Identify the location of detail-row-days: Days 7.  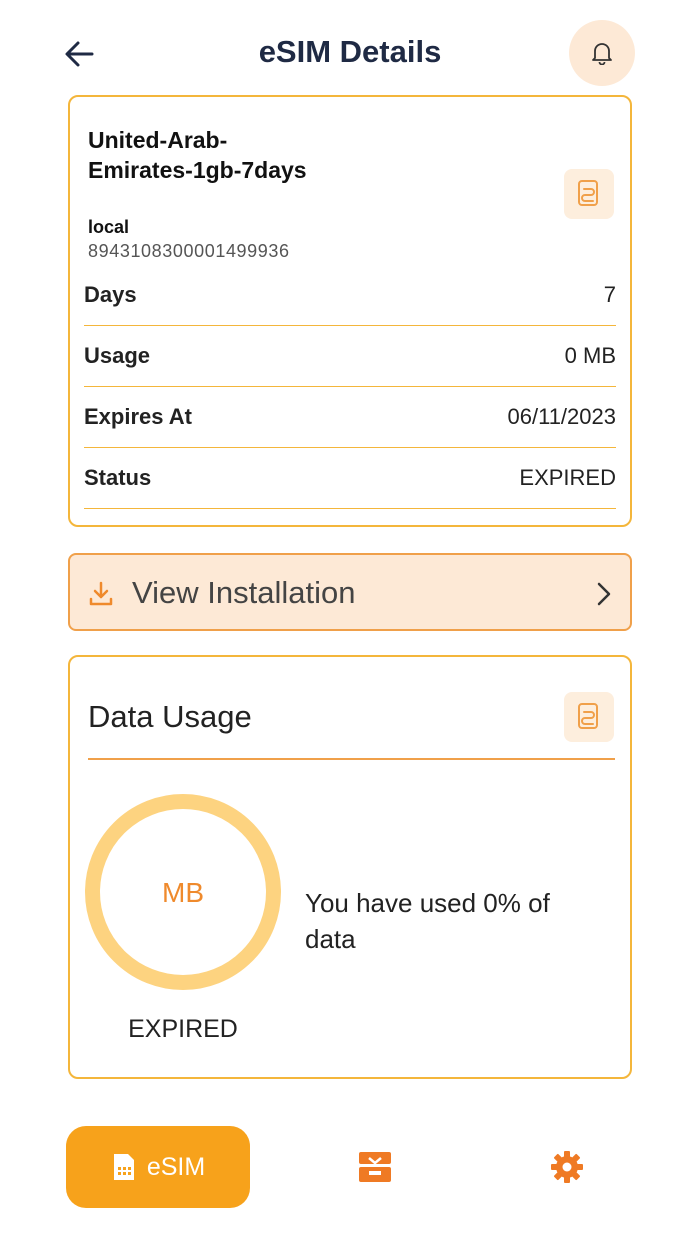
(350, 295).